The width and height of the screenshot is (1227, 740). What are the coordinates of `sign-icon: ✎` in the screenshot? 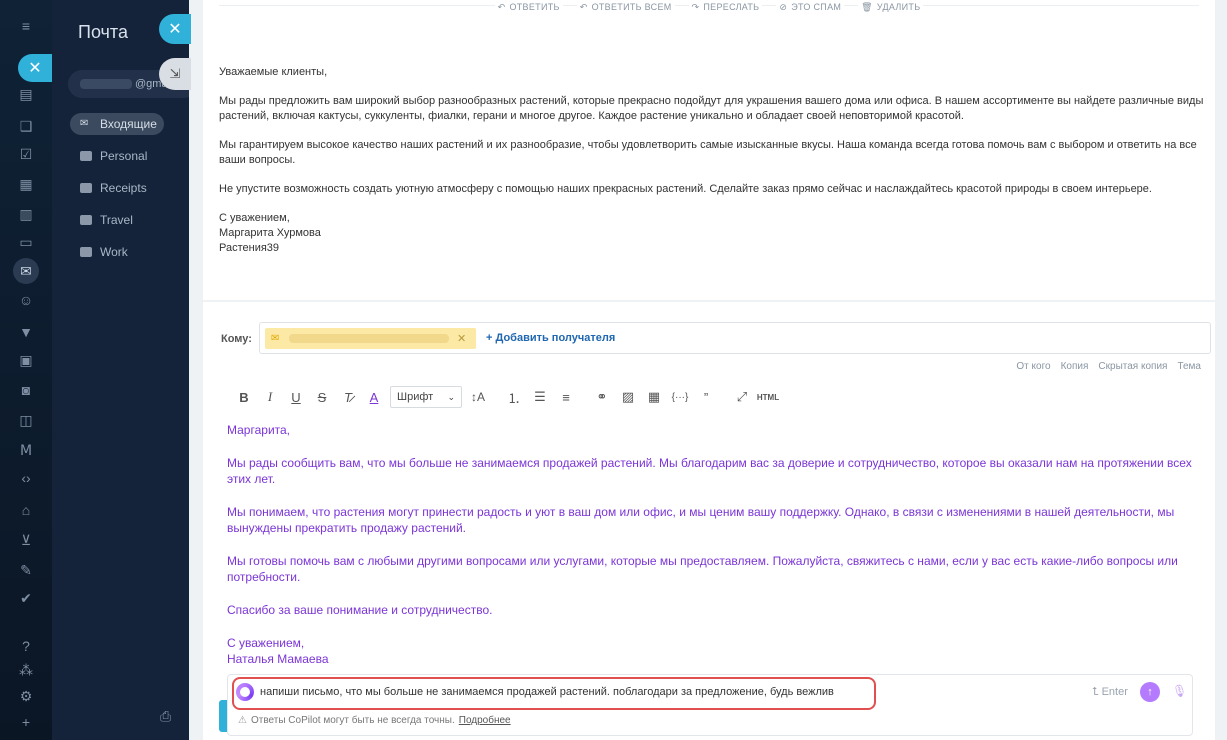 It's located at (26, 570).